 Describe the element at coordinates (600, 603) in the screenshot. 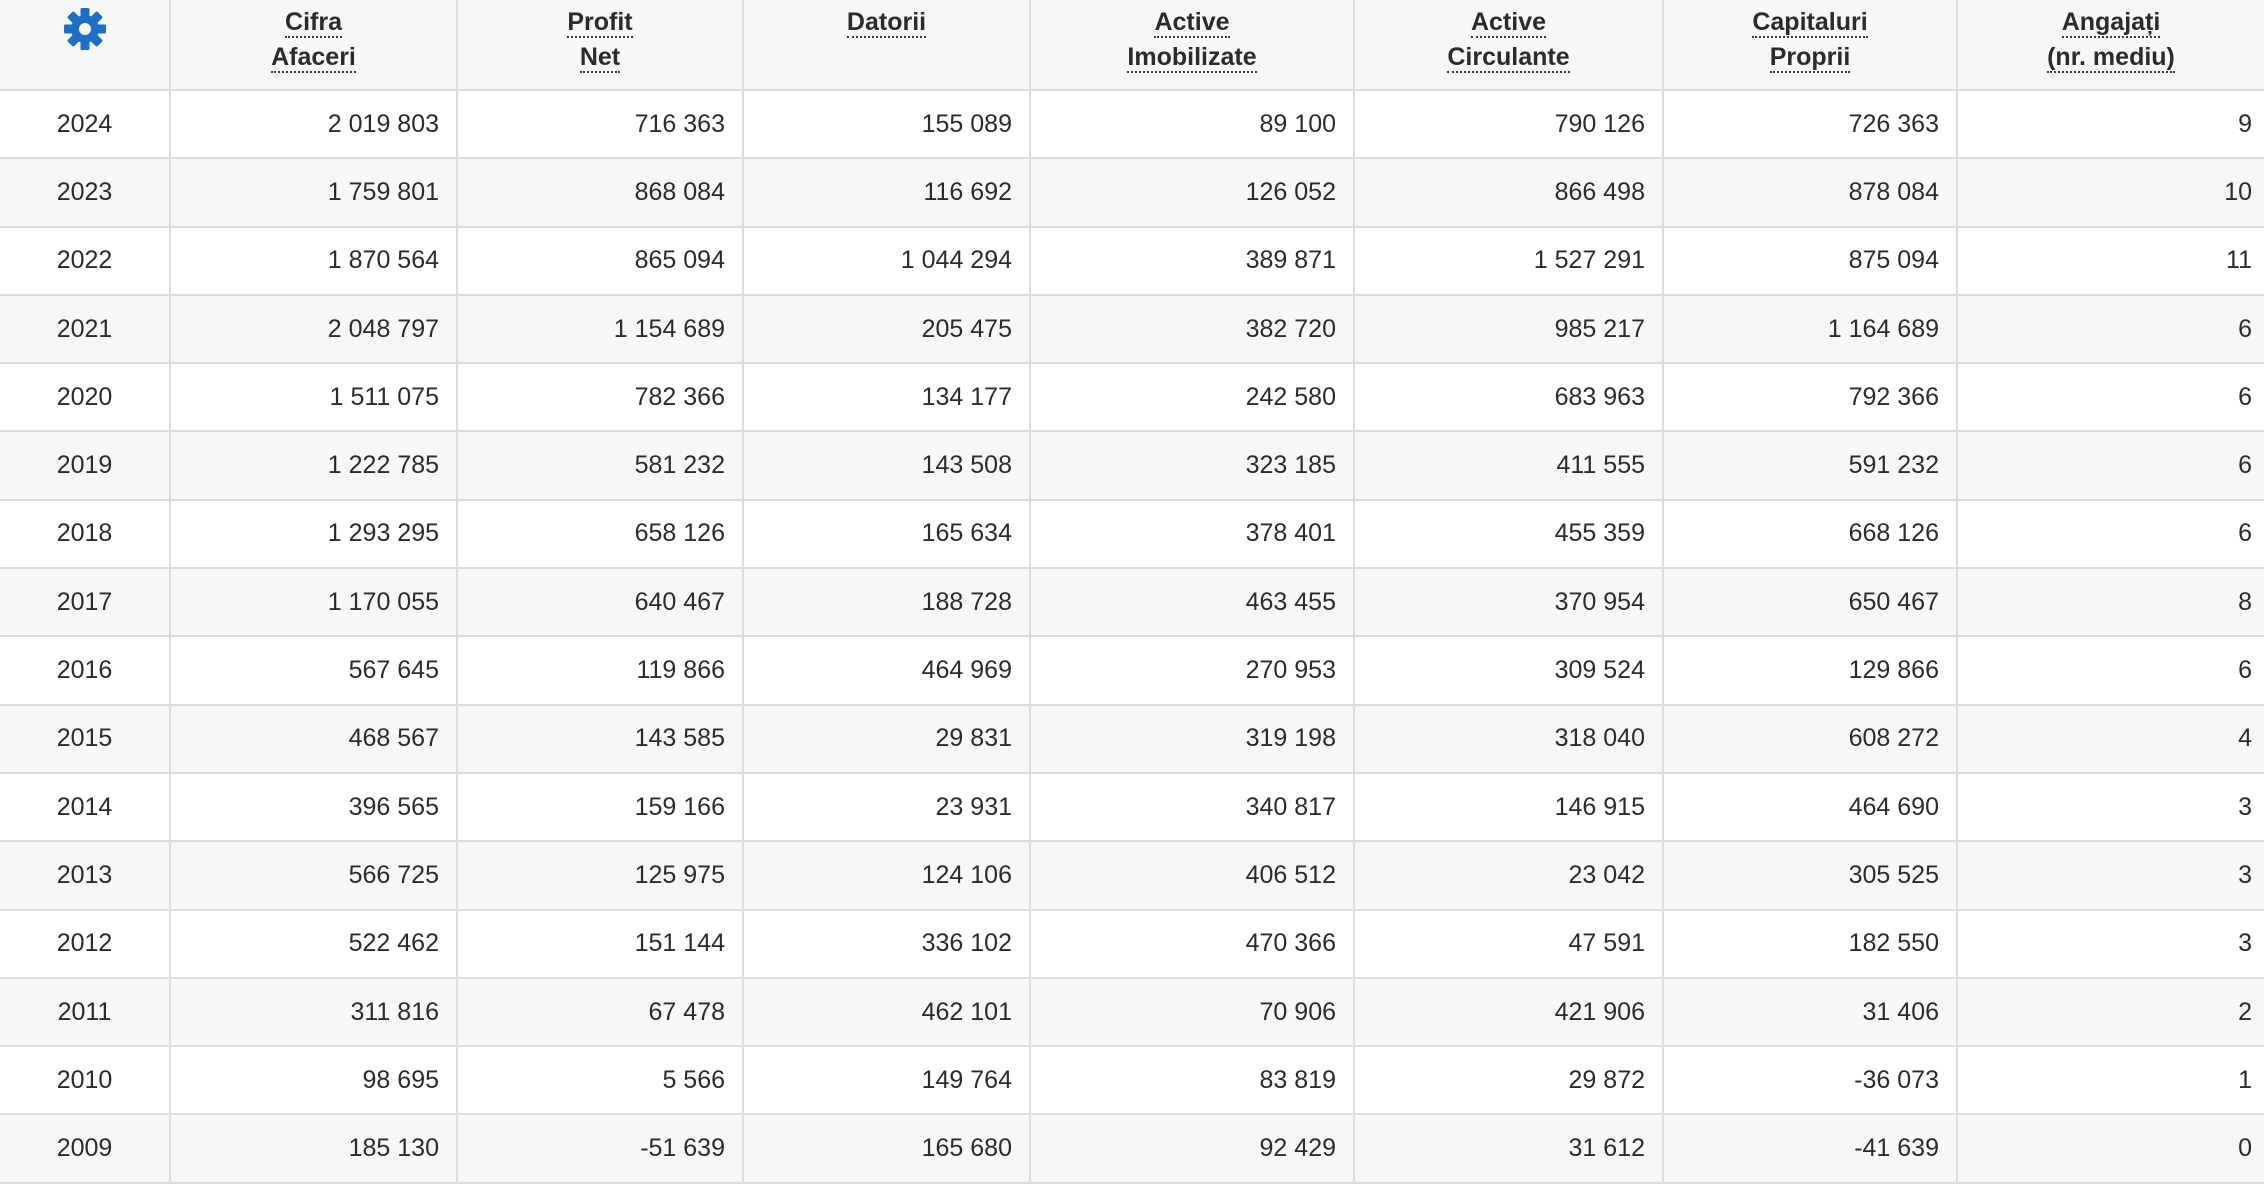

I see `value-cell-profit-net: 640 467` at that location.